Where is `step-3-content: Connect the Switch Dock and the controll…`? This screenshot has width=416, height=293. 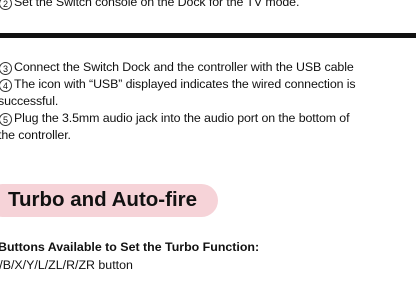
step-3-content: Connect the Switch Dock and the controll… is located at coordinates (184, 67).